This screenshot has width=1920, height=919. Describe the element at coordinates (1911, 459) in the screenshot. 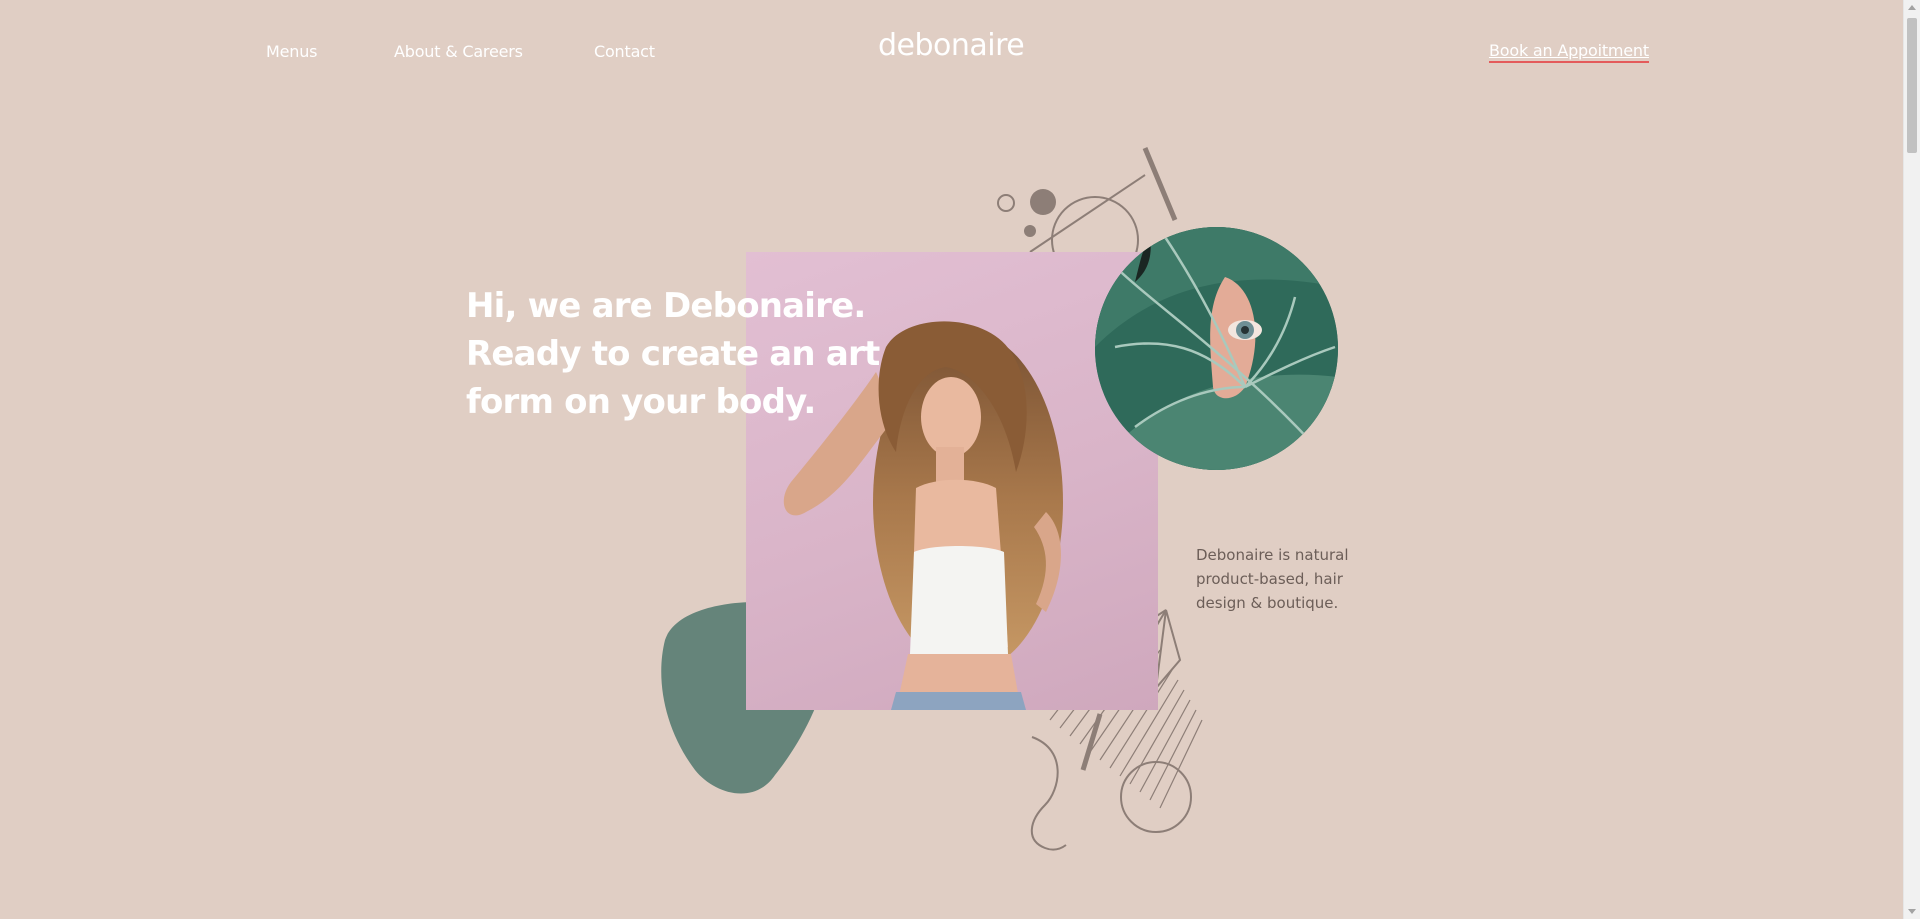

I see `vertical-scrollbar` at that location.